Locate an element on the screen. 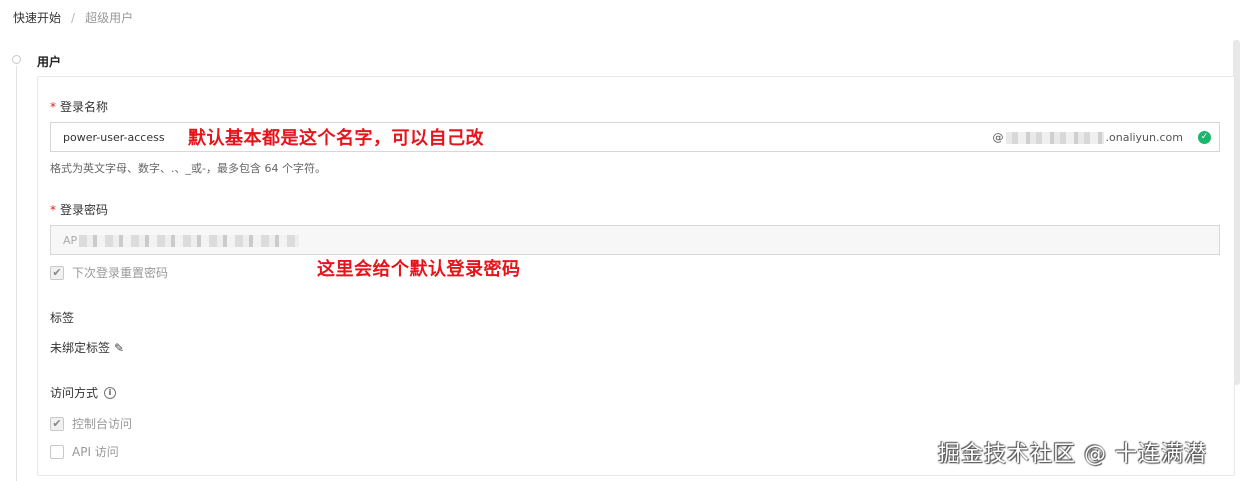 Image resolution: width=1240 pixels, height=481 pixels. annotation-login-note: 默认基本都是这个名字，可以自己改 is located at coordinates (336, 138).